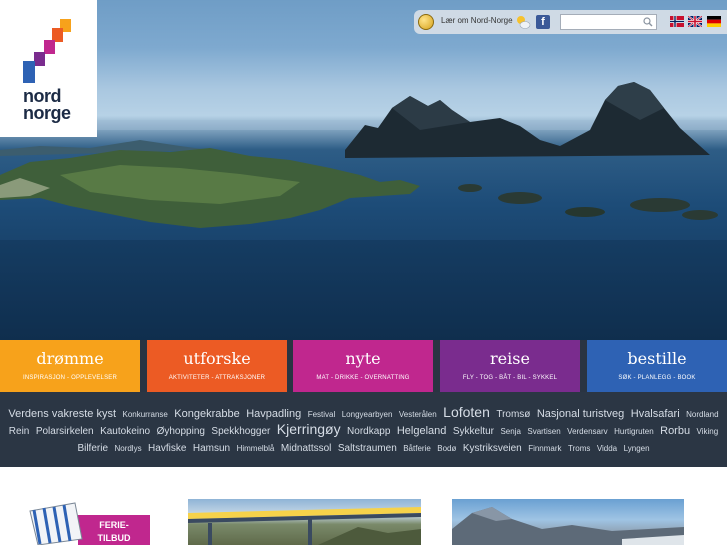 Image resolution: width=727 pixels, height=545 pixels. Describe the element at coordinates (418, 414) in the screenshot. I see `tag-link: Vesterålen` at that location.